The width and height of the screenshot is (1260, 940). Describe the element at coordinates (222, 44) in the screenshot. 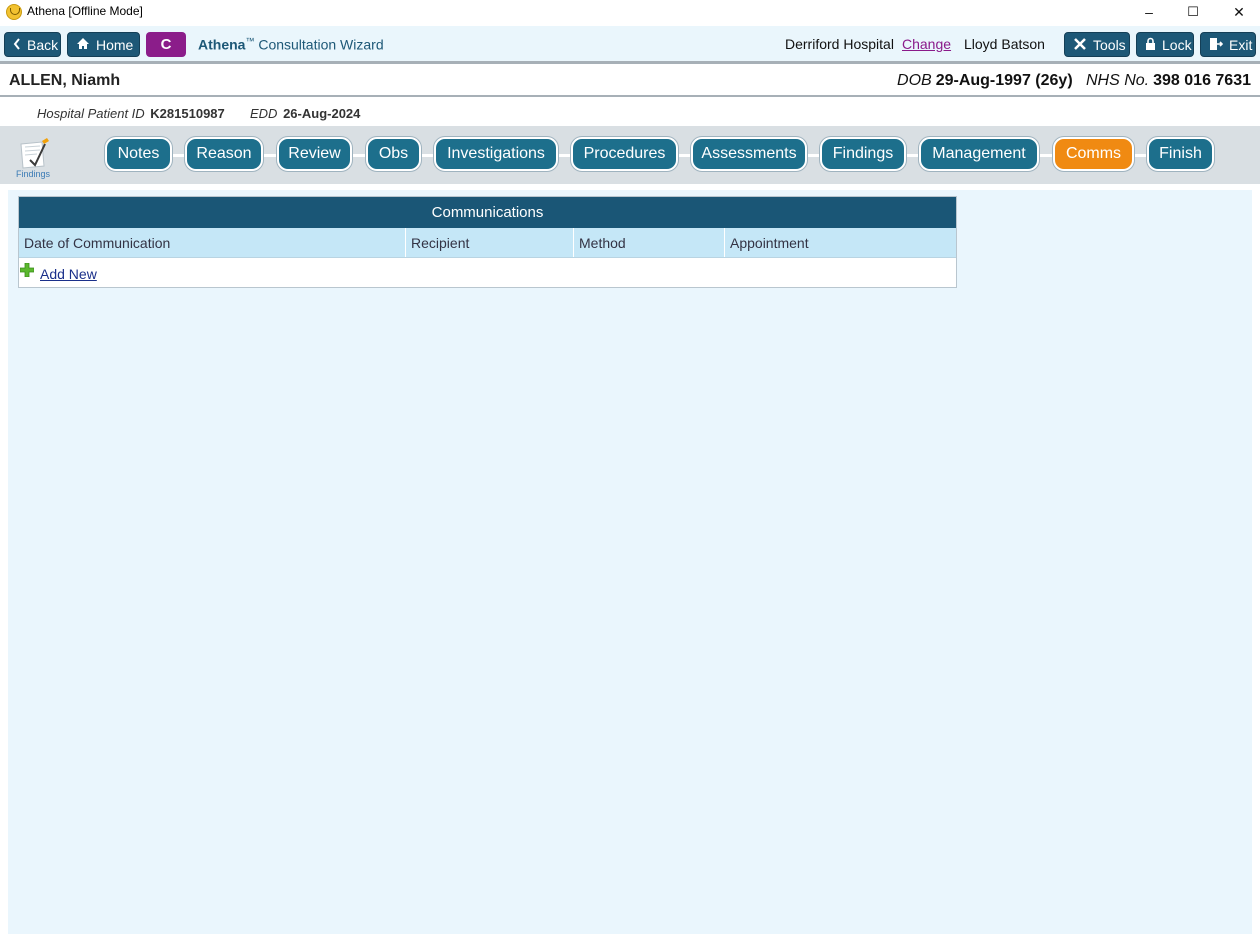

I see `wizard-brand: Athena` at that location.